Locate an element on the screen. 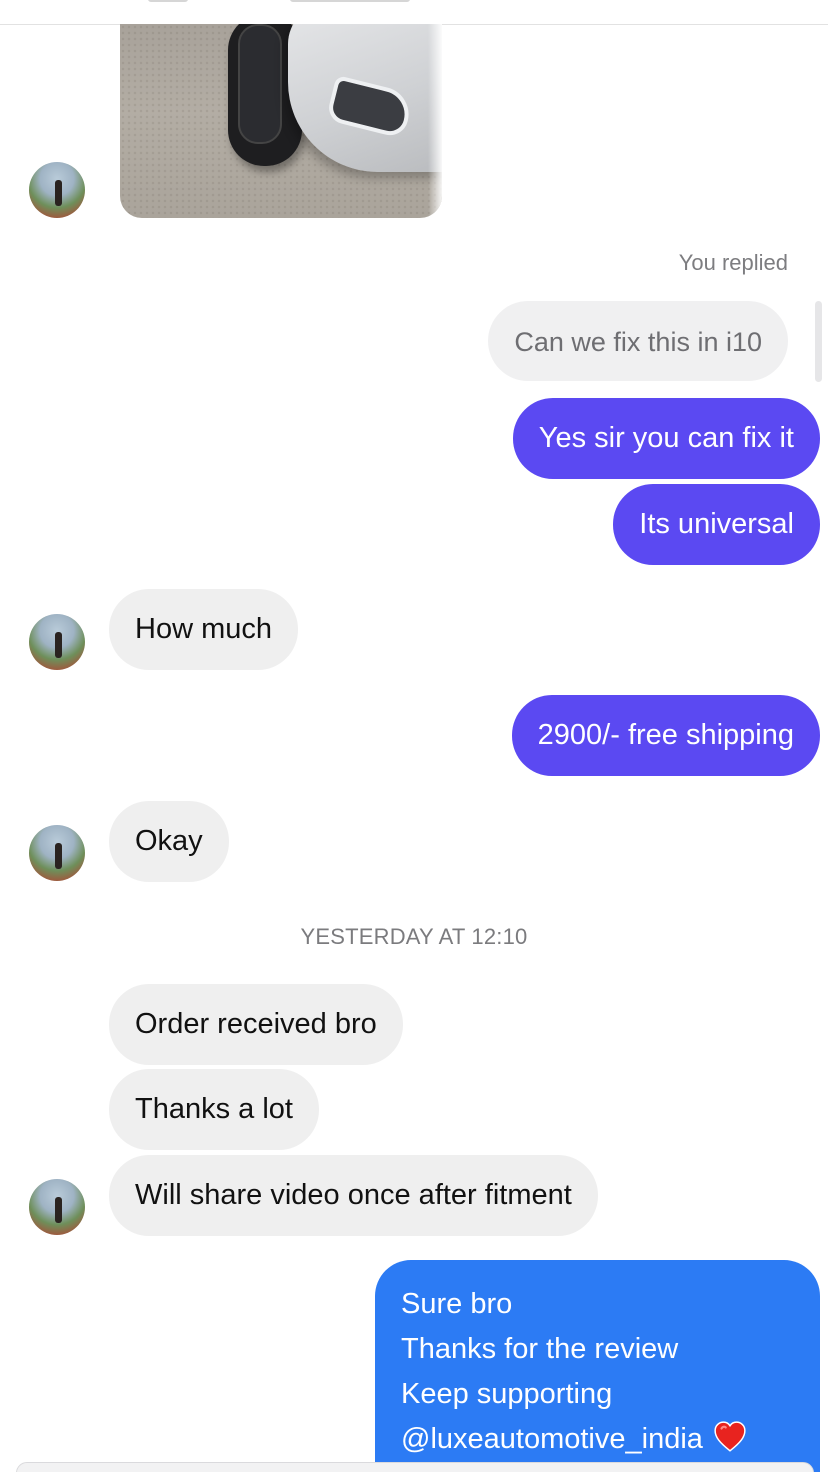 The width and height of the screenshot is (828, 1472). shared-photo is located at coordinates (281, 121).